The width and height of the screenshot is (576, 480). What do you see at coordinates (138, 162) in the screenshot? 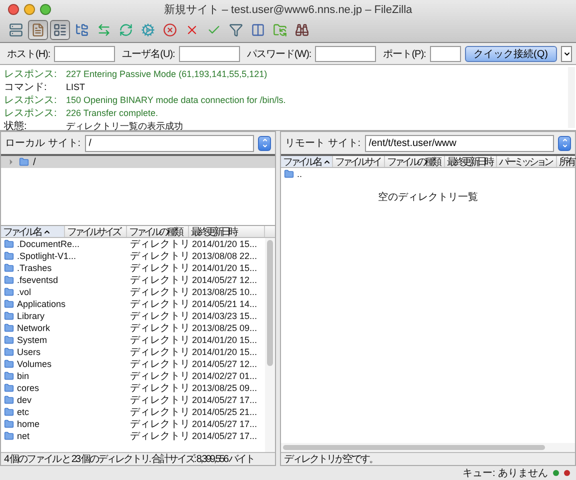
I see `tree-item: /` at bounding box center [138, 162].